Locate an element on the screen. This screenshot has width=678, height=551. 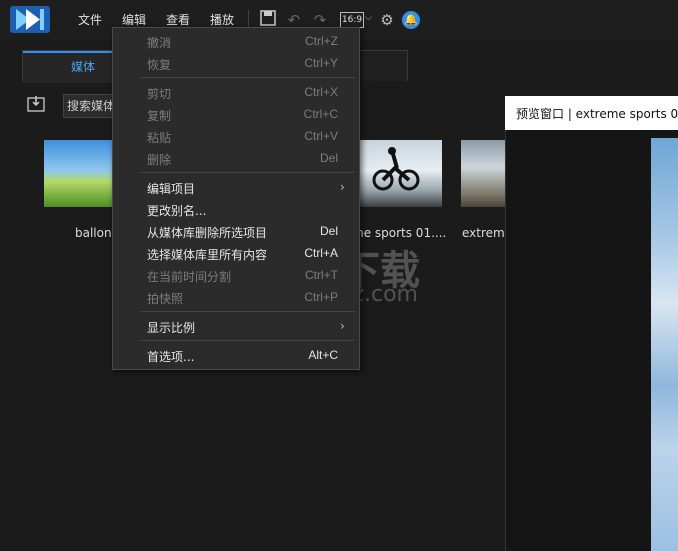
thumbnail-label: ballon is located at coordinates (93, 233).